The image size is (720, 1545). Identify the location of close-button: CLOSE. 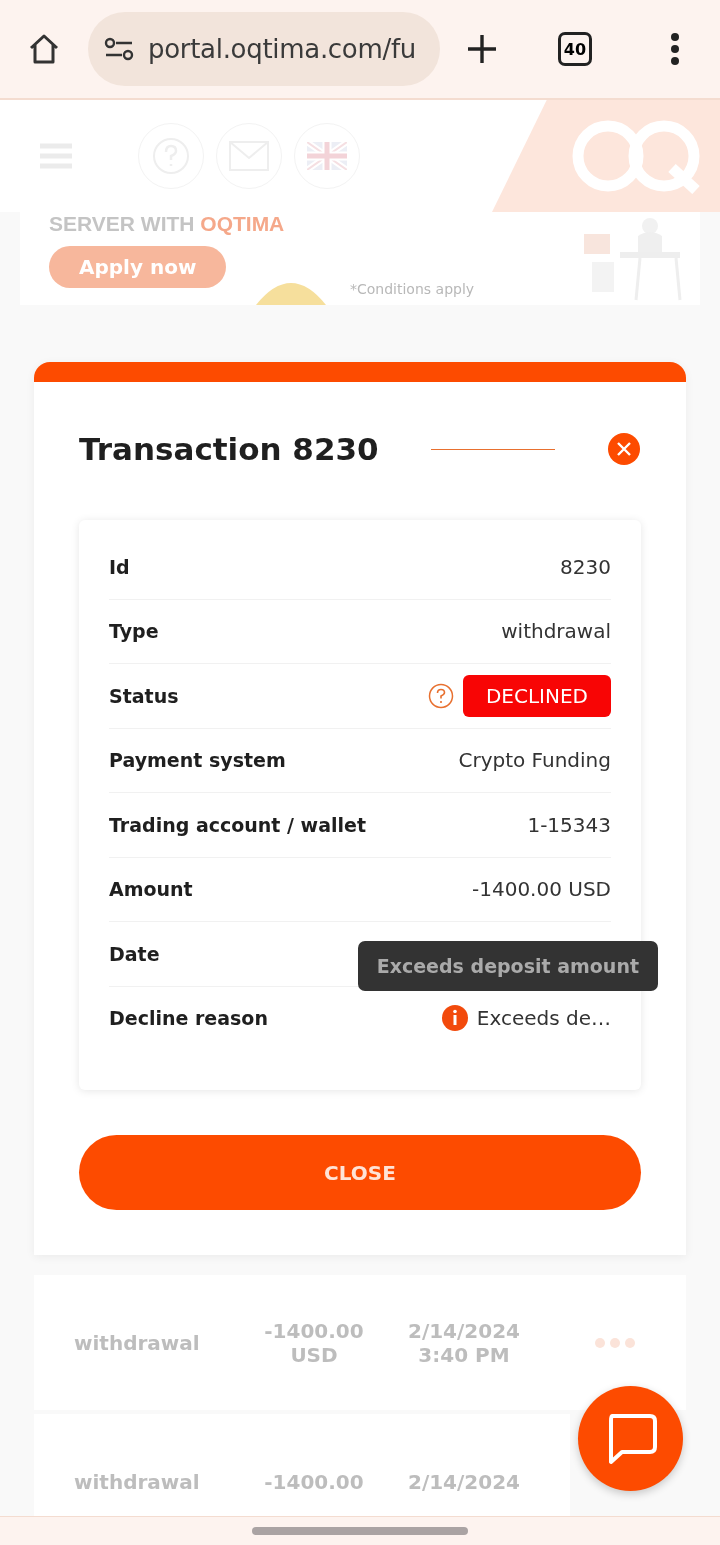
(360, 1172).